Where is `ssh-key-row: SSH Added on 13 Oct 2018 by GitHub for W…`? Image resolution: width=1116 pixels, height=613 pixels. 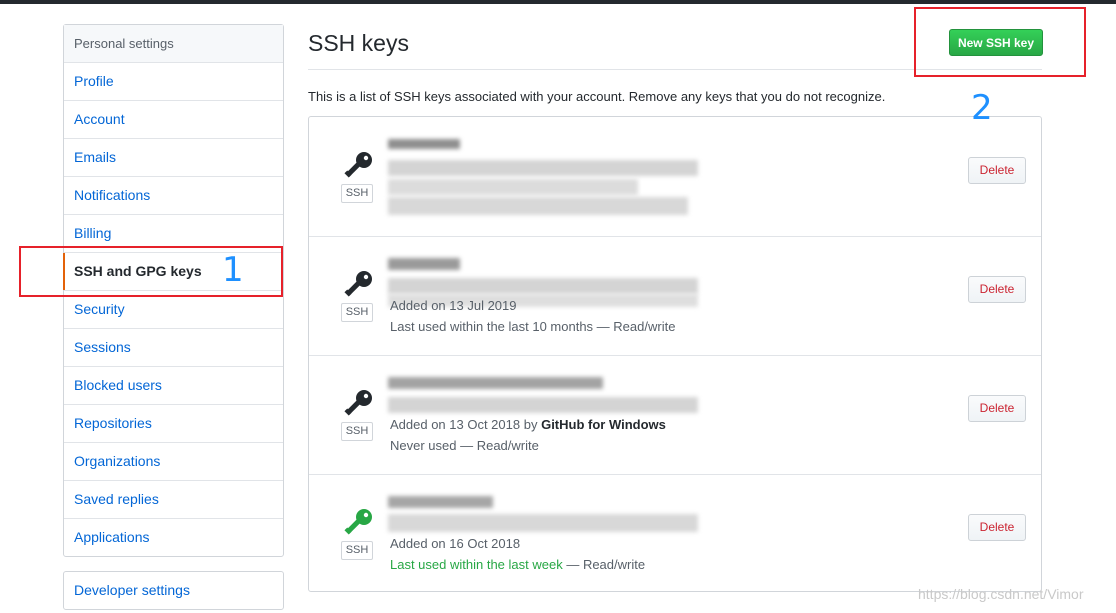 ssh-key-row: SSH Added on 13 Oct 2018 by GitHub for W… is located at coordinates (675, 415).